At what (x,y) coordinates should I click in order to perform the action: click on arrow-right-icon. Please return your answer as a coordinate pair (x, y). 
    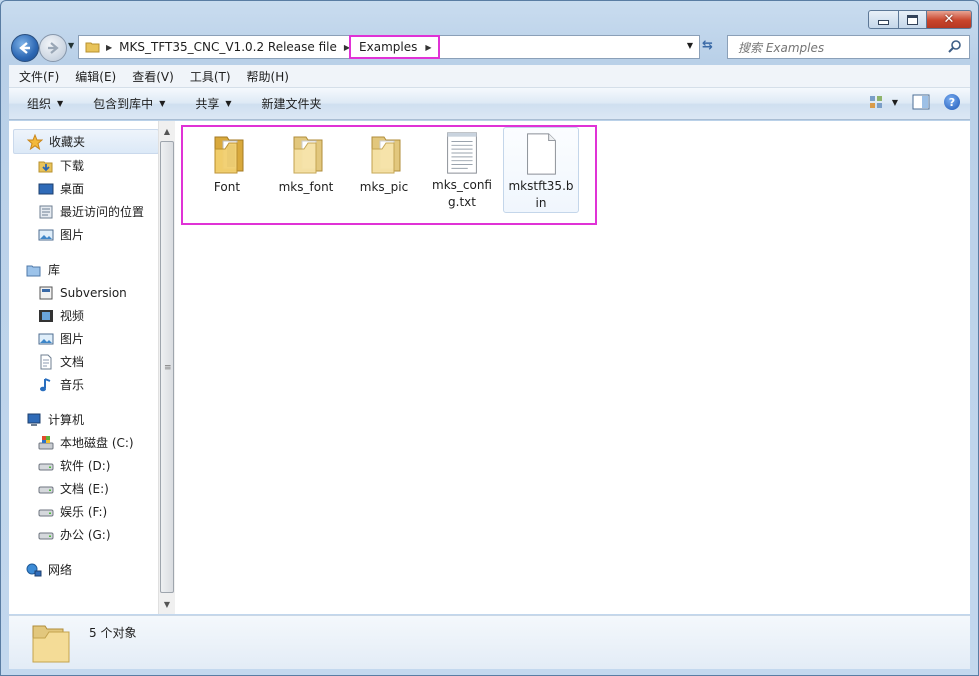
    Looking at the image, I should click on (53, 48).